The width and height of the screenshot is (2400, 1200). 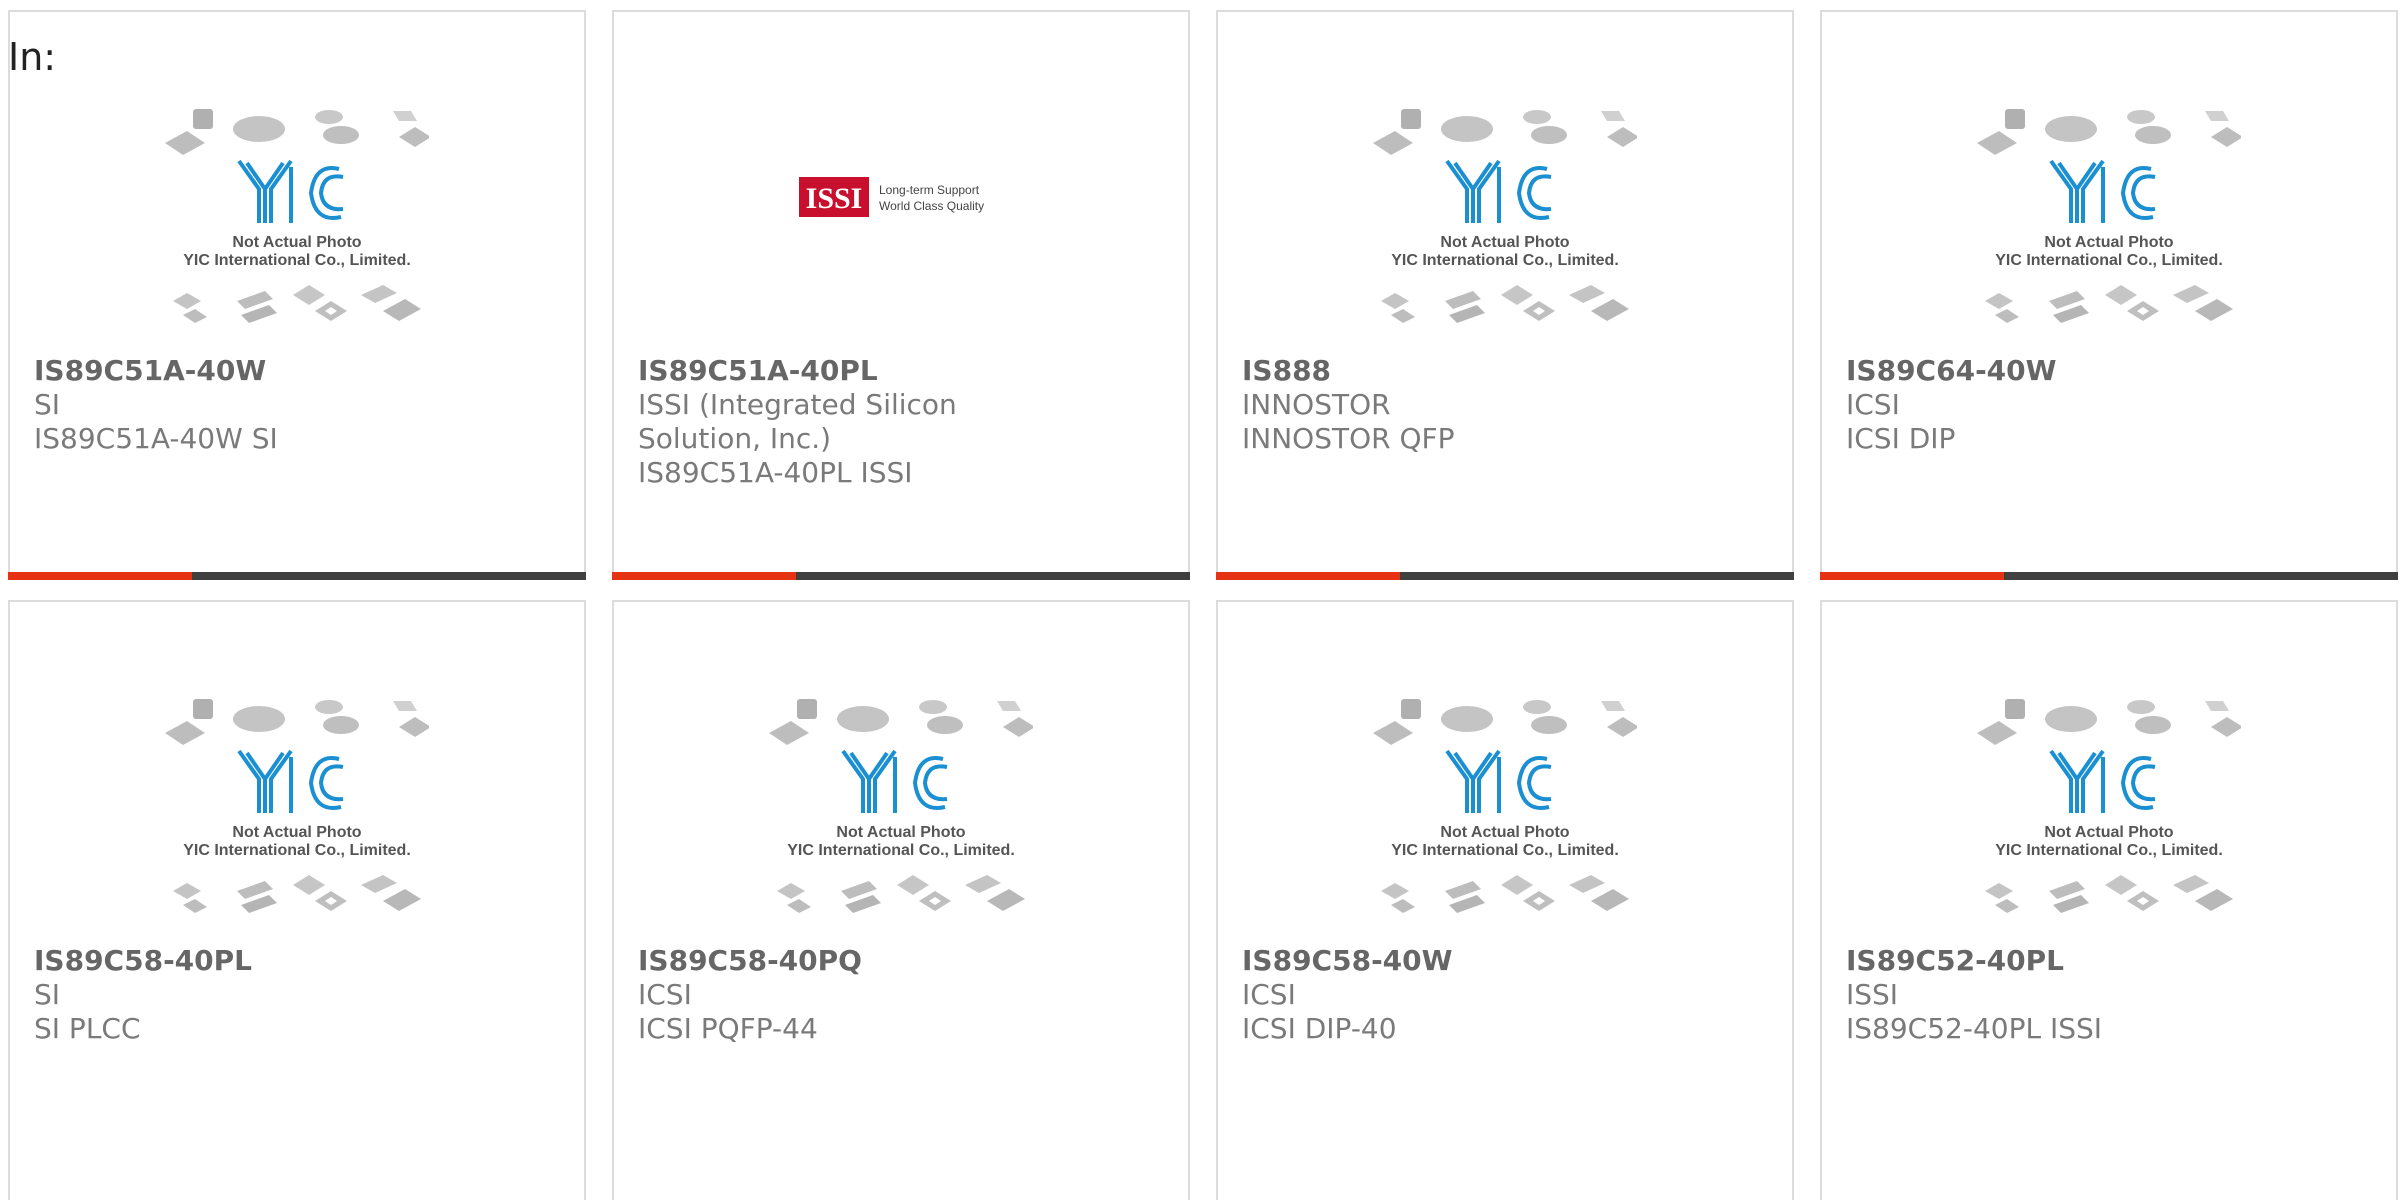 What do you see at coordinates (775, 472) in the screenshot?
I see `description: IS89C51A-40PL ISSI` at bounding box center [775, 472].